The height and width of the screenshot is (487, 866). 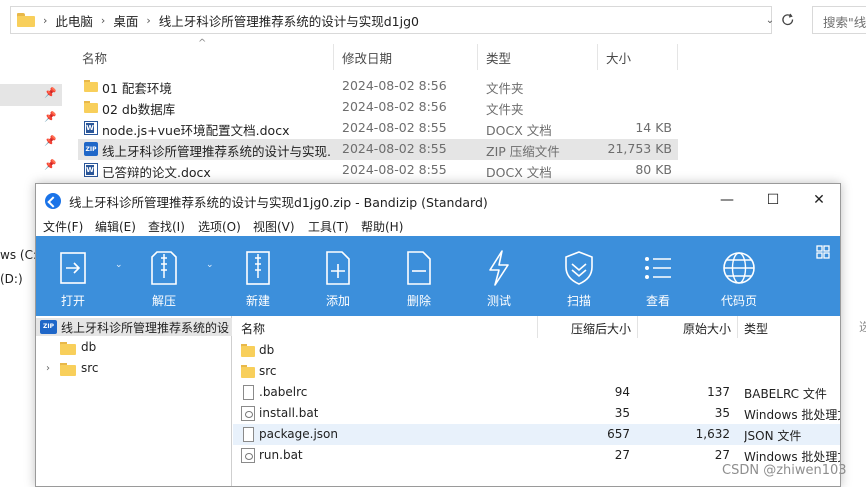 What do you see at coordinates (579, 268) in the screenshot?
I see `scan-shield-icon` at bounding box center [579, 268].